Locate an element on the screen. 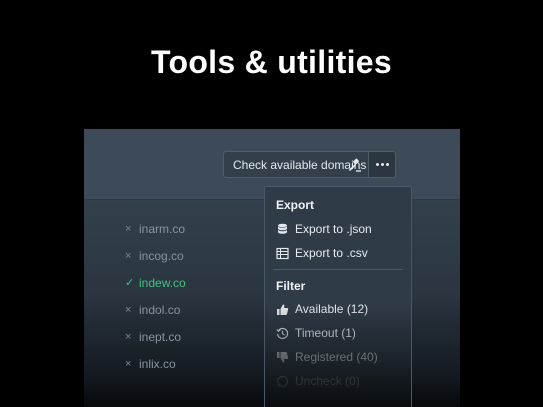  domain-name: inept.co is located at coordinates (160, 336).